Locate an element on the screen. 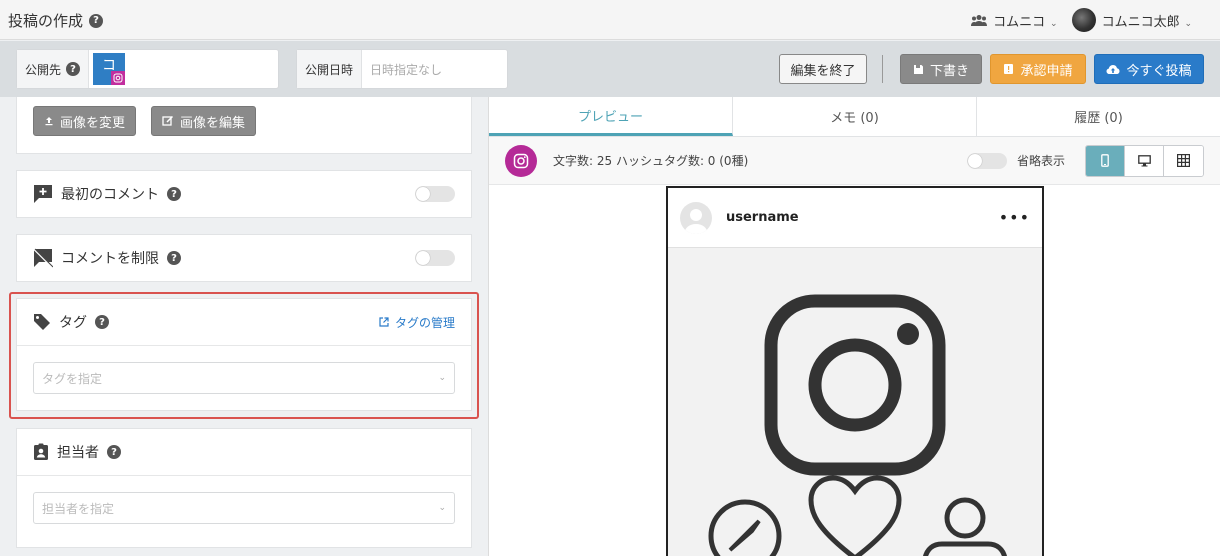 The width and height of the screenshot is (1220, 556). page-title: 投稿の作成 ? is located at coordinates (56, 20).